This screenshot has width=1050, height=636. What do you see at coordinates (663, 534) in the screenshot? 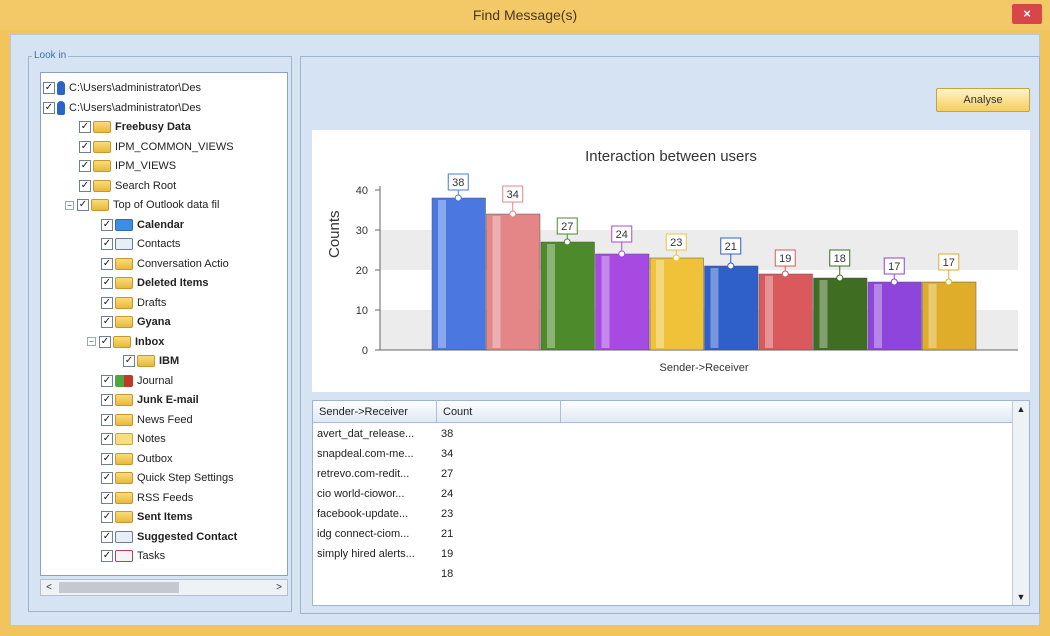
I see `table-row: idg connect-ciom... 21` at bounding box center [663, 534].